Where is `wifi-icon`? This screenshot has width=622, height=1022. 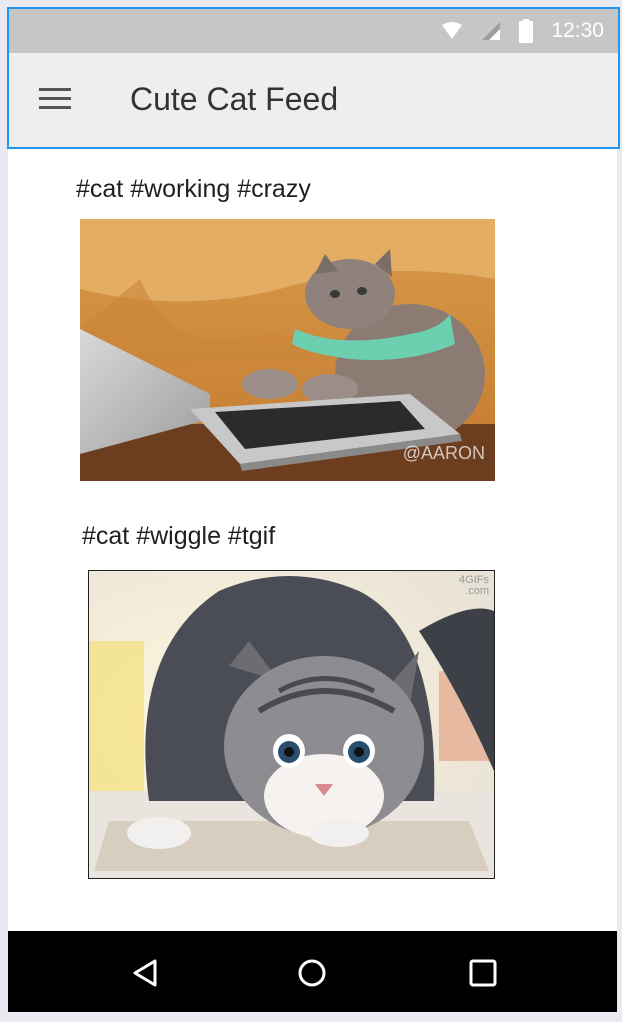
wifi-icon is located at coordinates (452, 30).